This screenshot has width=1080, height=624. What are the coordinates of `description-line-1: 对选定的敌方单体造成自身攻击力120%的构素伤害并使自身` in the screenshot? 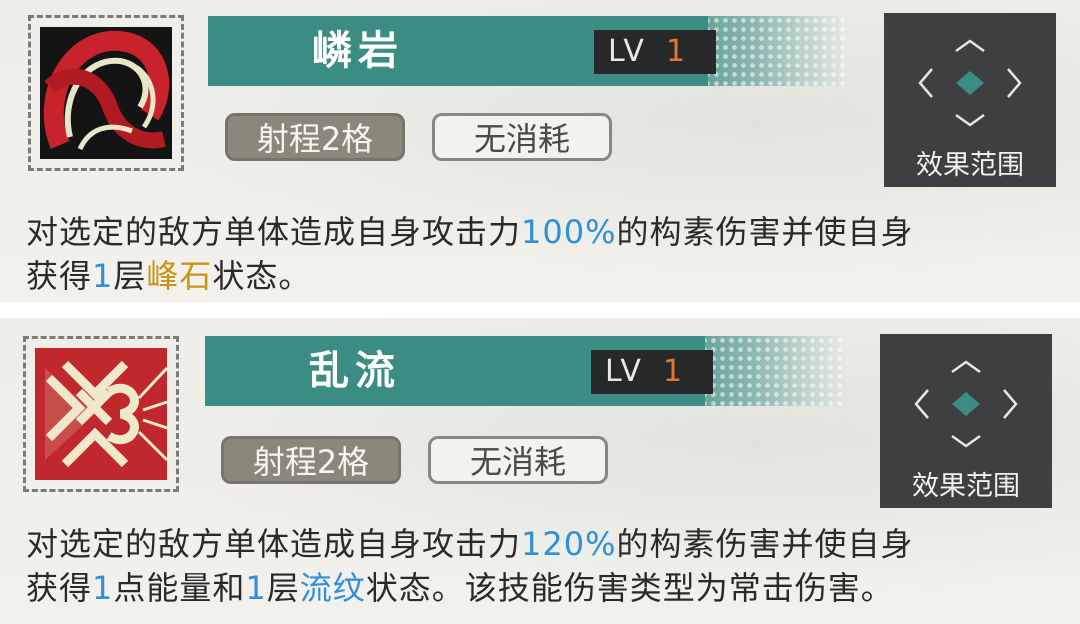 It's located at (470, 544).